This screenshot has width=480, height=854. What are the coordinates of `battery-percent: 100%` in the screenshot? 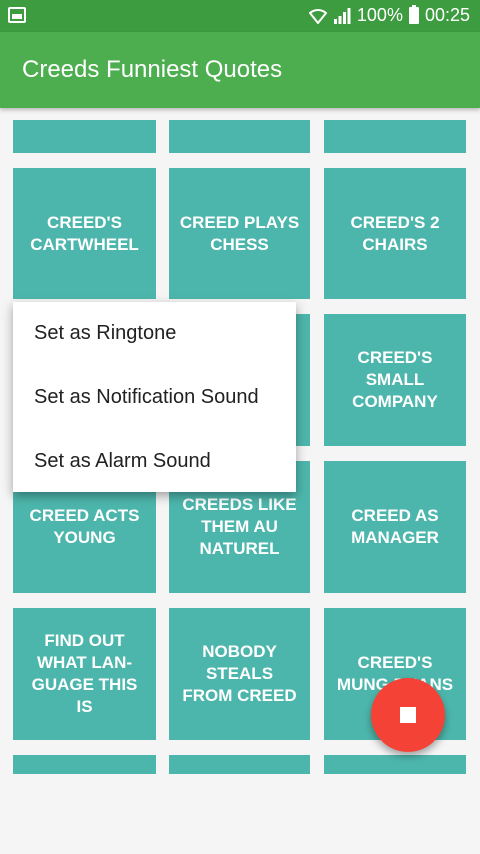 It's located at (379, 15).